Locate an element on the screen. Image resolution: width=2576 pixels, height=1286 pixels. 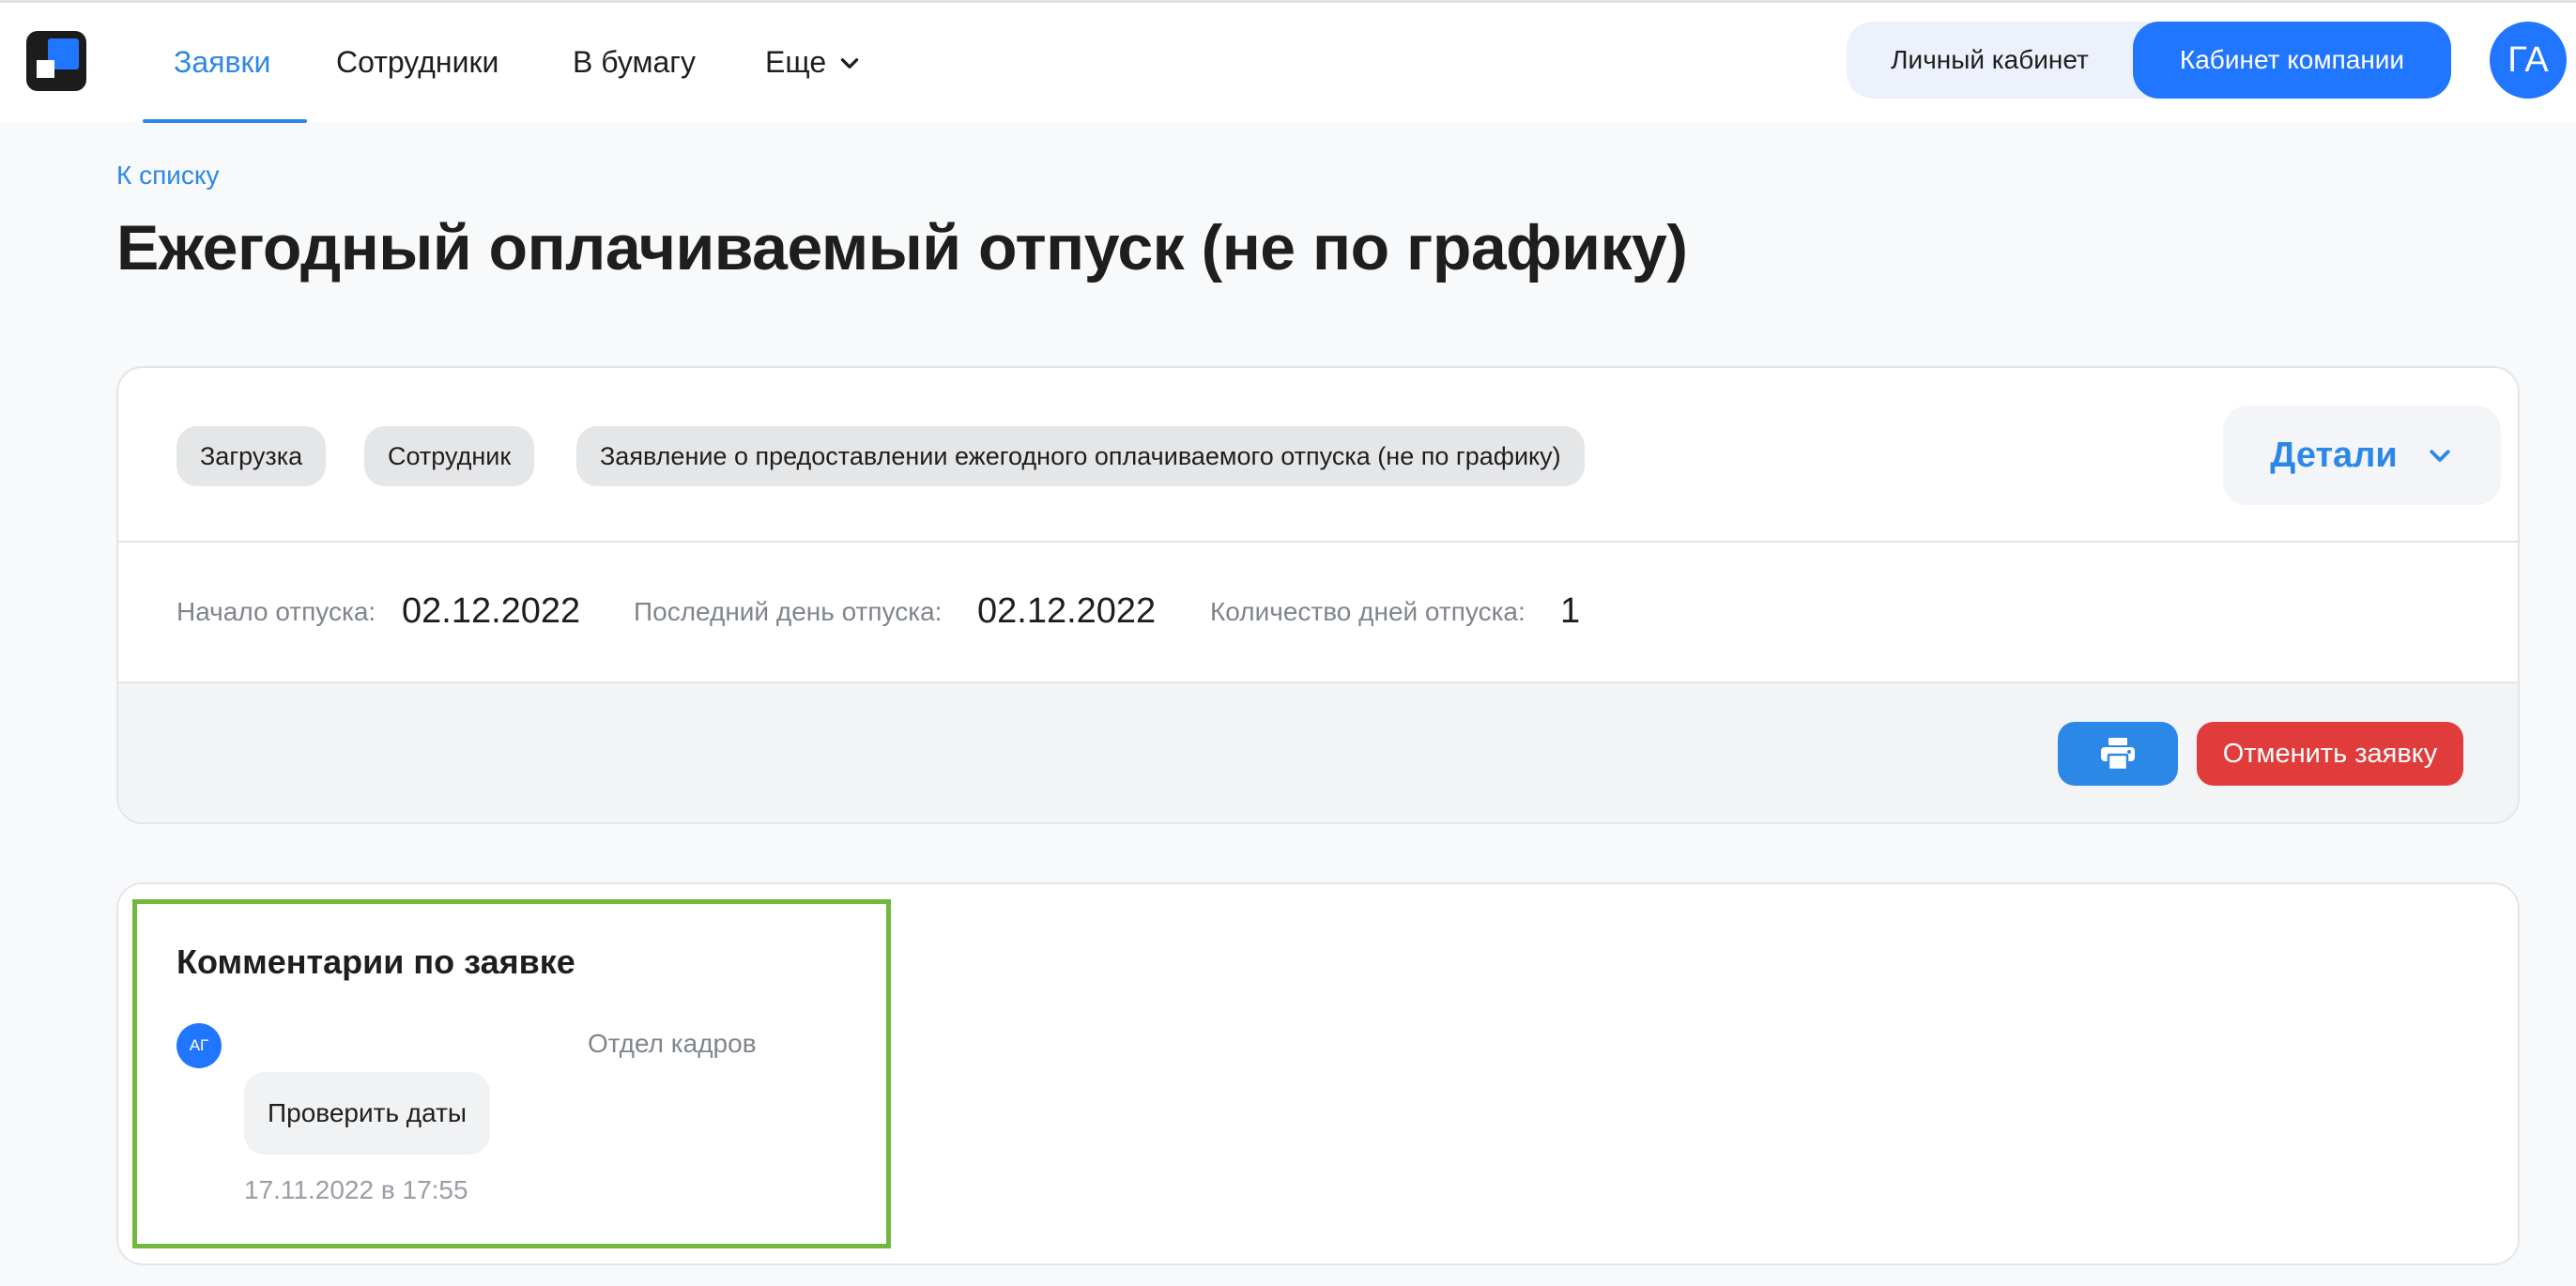
company-cabinet-label: Кабинет компании is located at coordinates (2292, 59).